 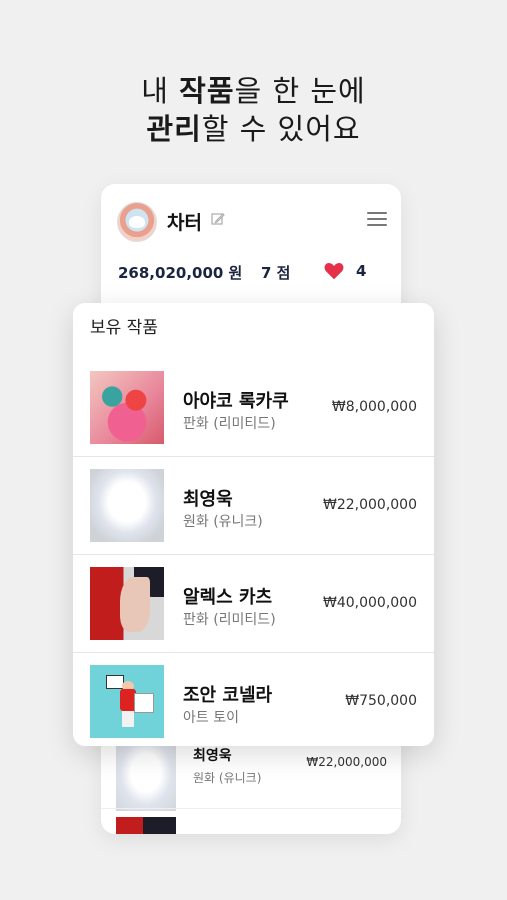 What do you see at coordinates (300, 91) in the screenshot?
I see `headline-text: 을 한 눈에` at bounding box center [300, 91].